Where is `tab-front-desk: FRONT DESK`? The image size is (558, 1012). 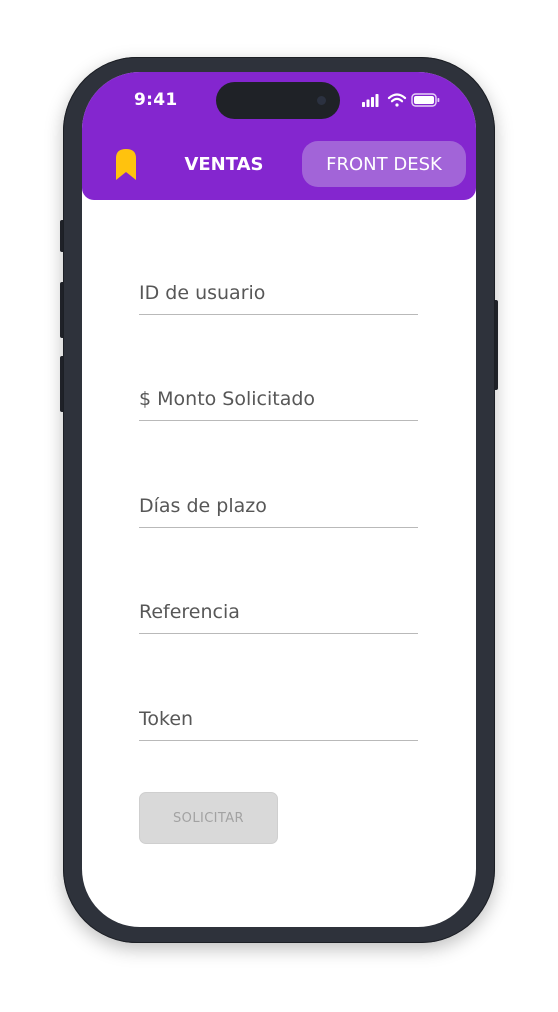
tab-front-desk: FRONT DESK is located at coordinates (384, 164).